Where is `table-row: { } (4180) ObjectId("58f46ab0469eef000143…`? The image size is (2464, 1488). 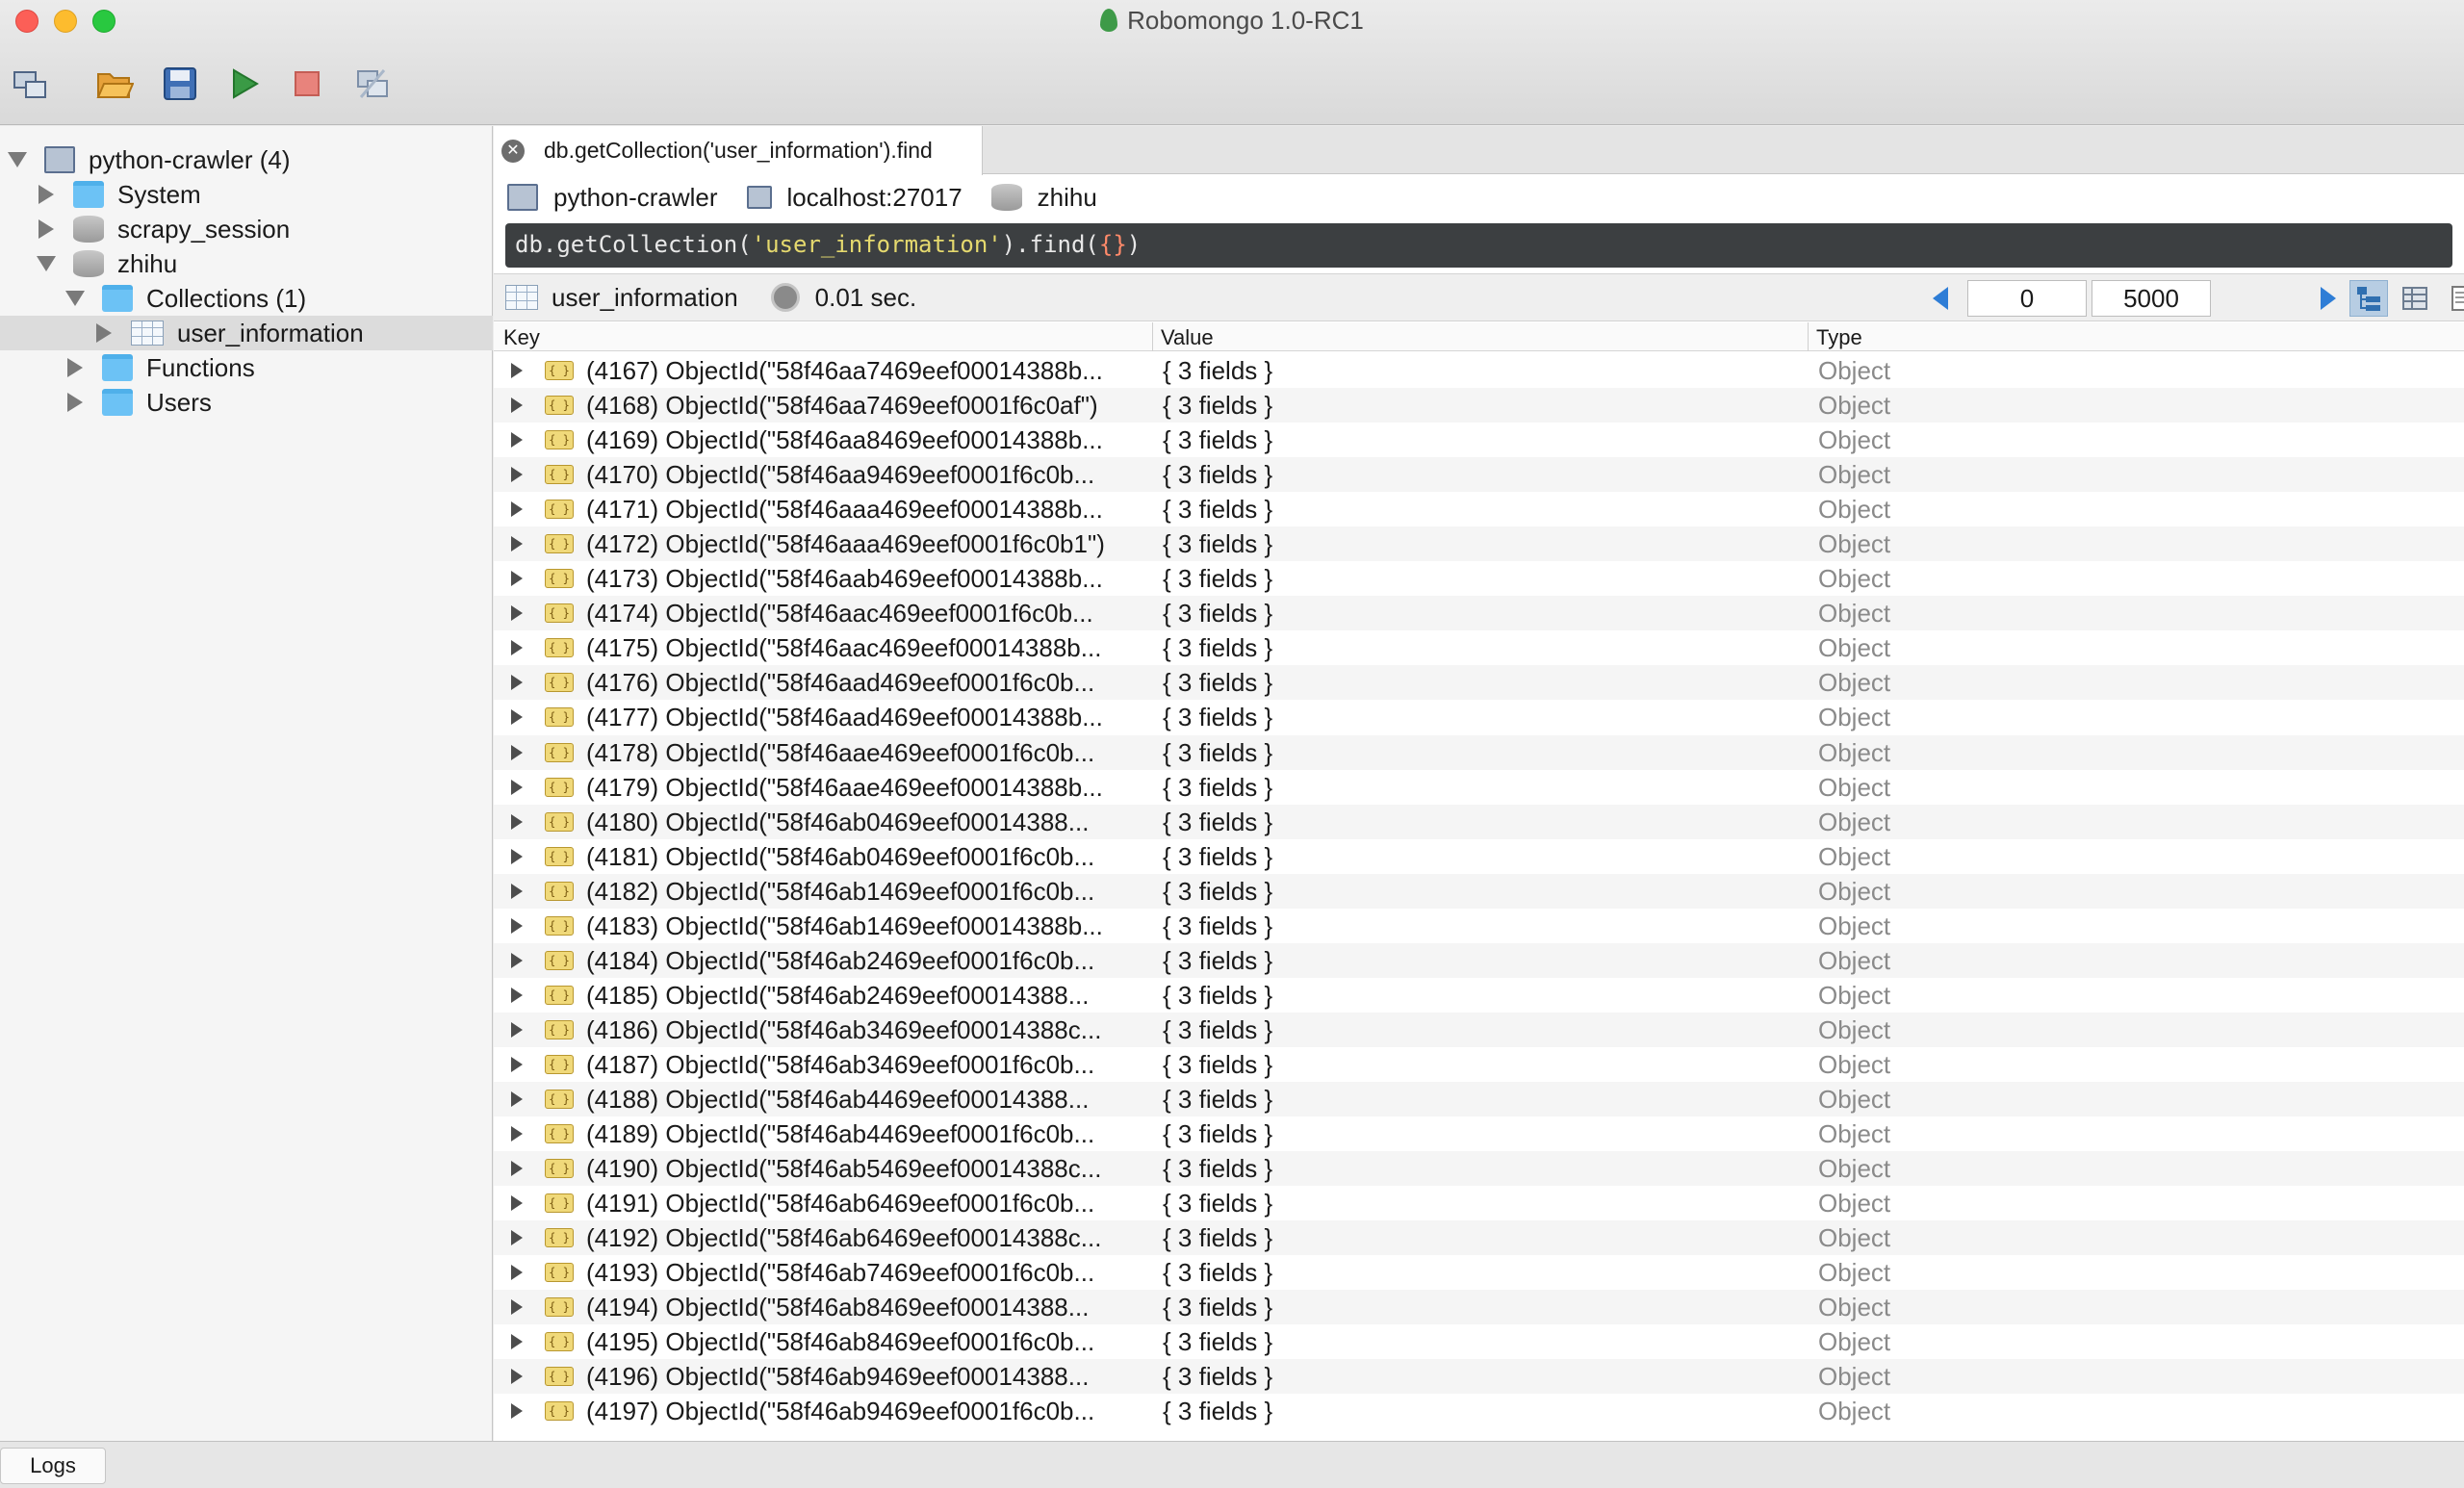
table-row: { } (4180) ObjectId("58f46ab0469eef000143… is located at coordinates (1479, 822).